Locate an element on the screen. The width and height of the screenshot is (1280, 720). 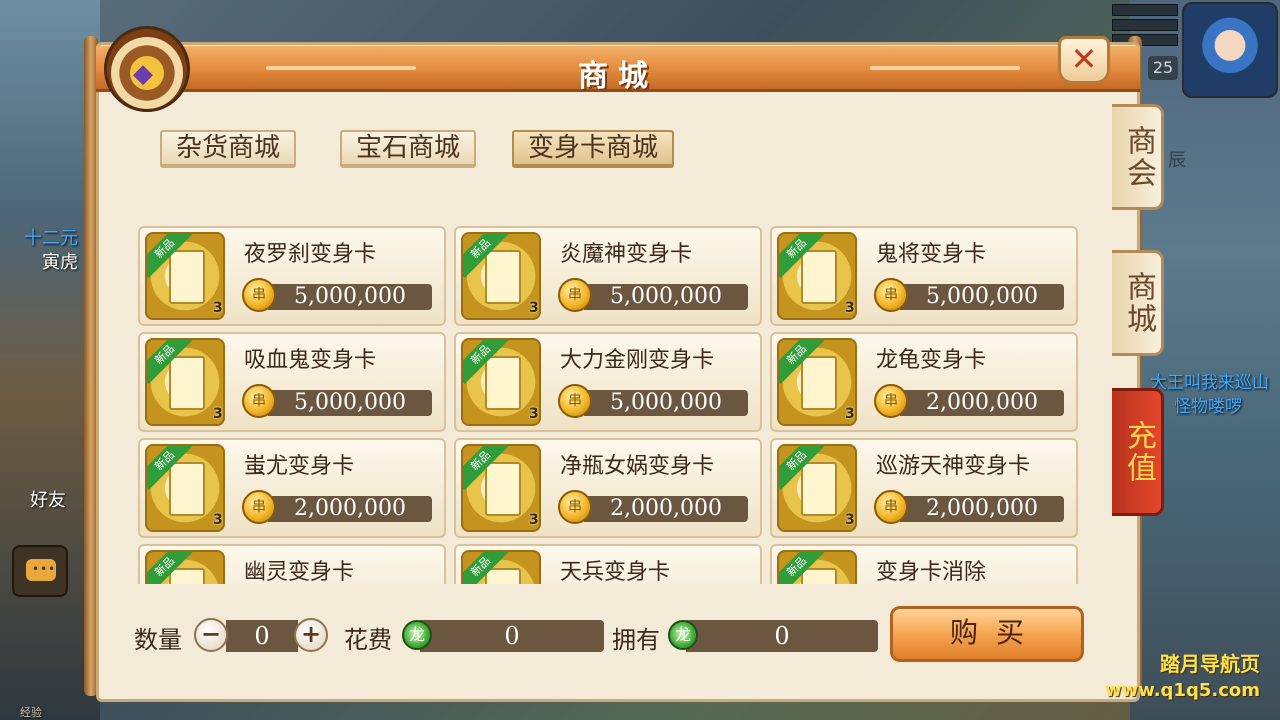
item-card: 新品 3 龙龟变身卡 串 2,000,000 is located at coordinates (924, 382).